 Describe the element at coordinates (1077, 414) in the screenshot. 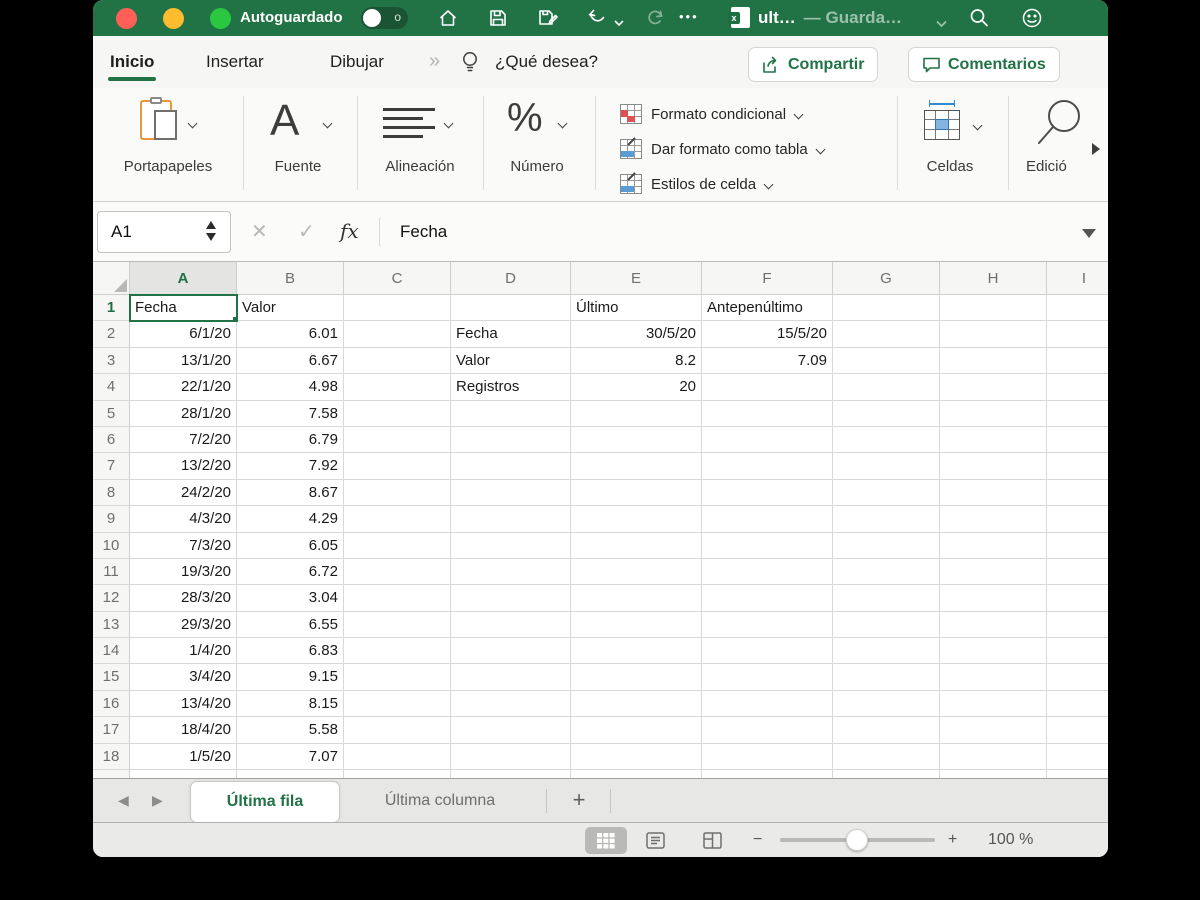

I see `cell-I5` at that location.